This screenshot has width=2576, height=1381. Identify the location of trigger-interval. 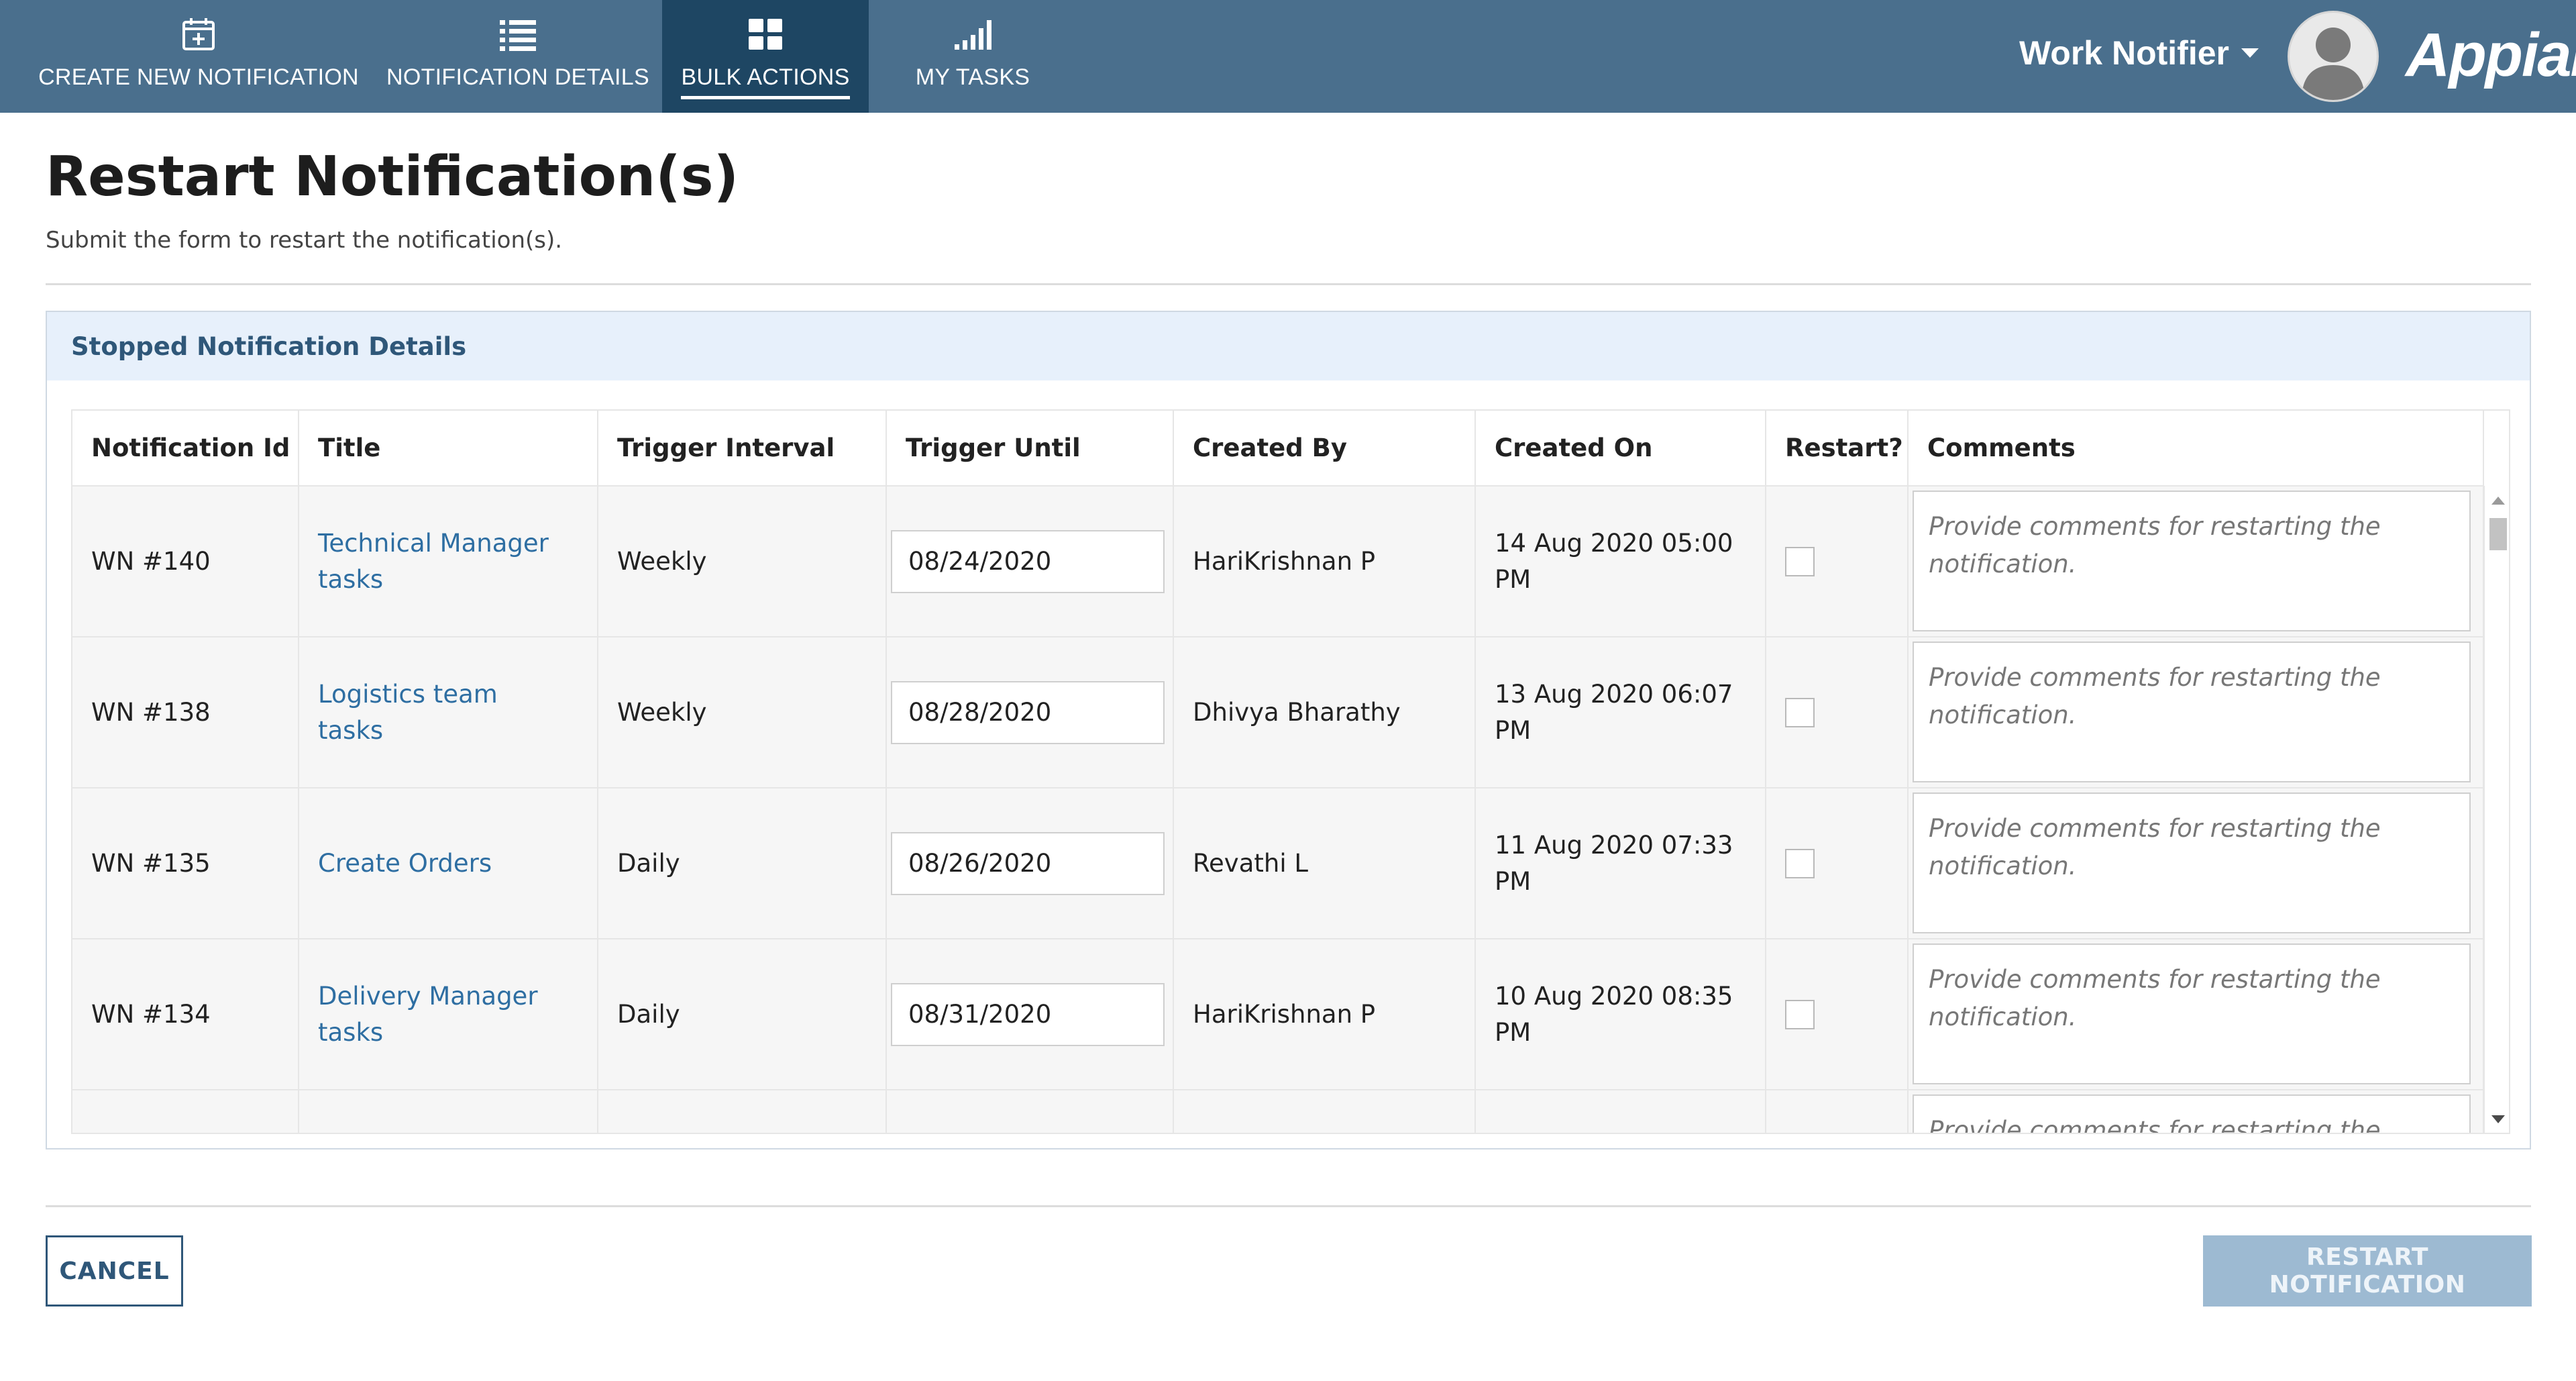
(742, 1111).